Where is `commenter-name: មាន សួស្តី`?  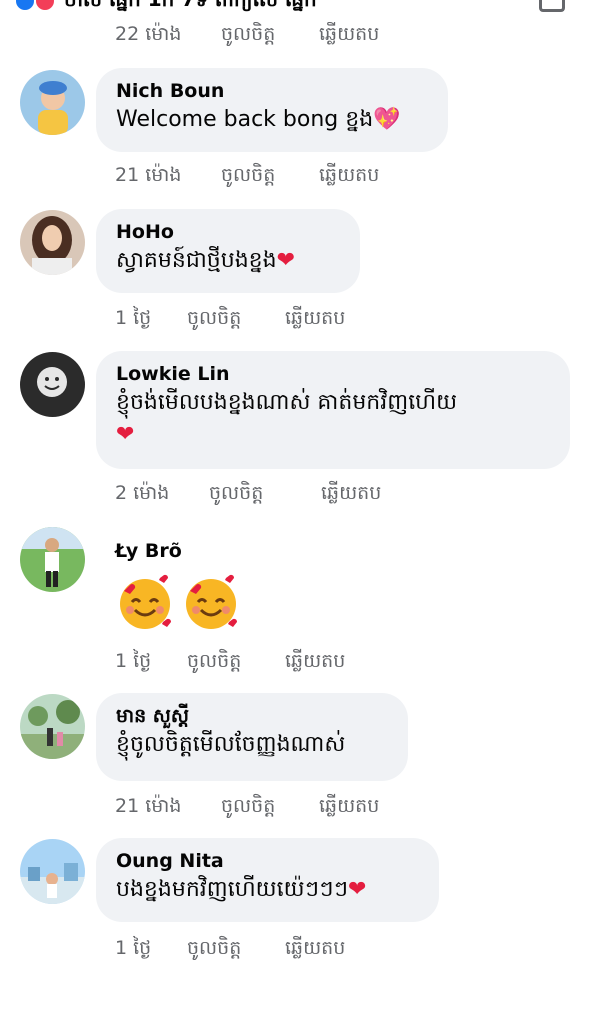
commenter-name: មាន សួស្តី is located at coordinates (252, 716).